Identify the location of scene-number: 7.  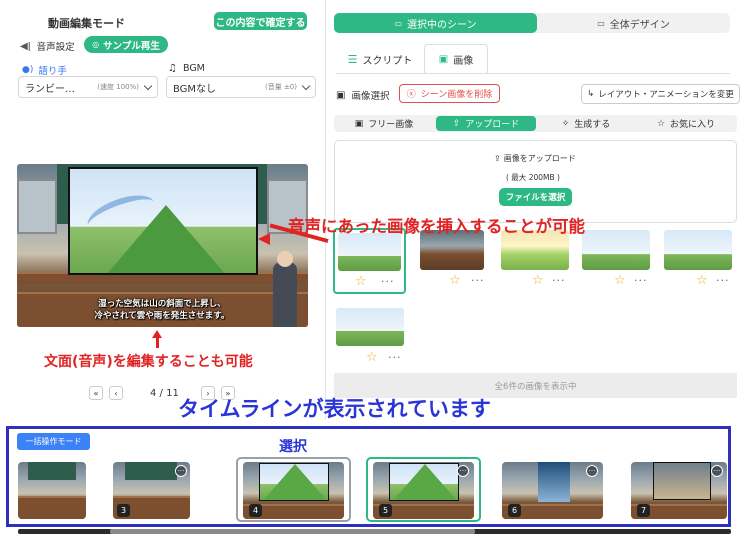
(643, 510).